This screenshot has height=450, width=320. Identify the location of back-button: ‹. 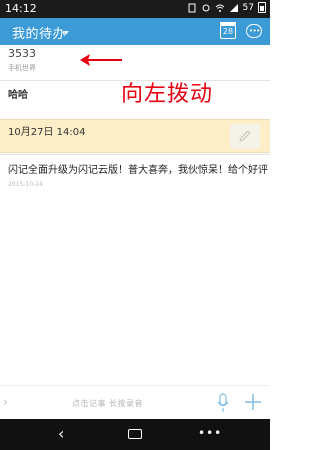
(61, 433).